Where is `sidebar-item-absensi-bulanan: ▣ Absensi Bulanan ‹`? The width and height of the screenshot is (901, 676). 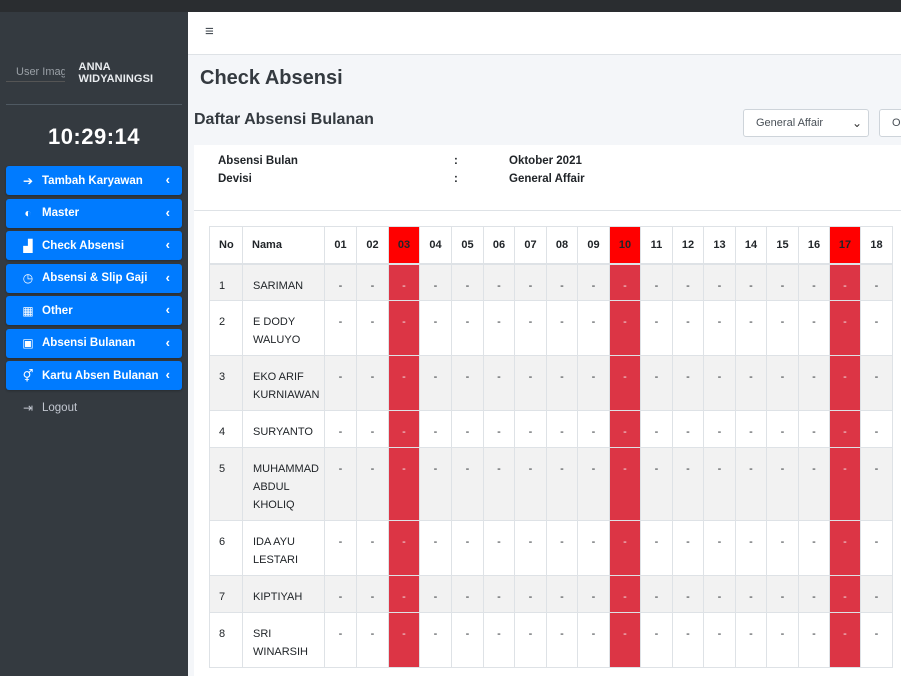
sidebar-item-absensi-bulanan: ▣ Absensi Bulanan ‹ is located at coordinates (94, 343).